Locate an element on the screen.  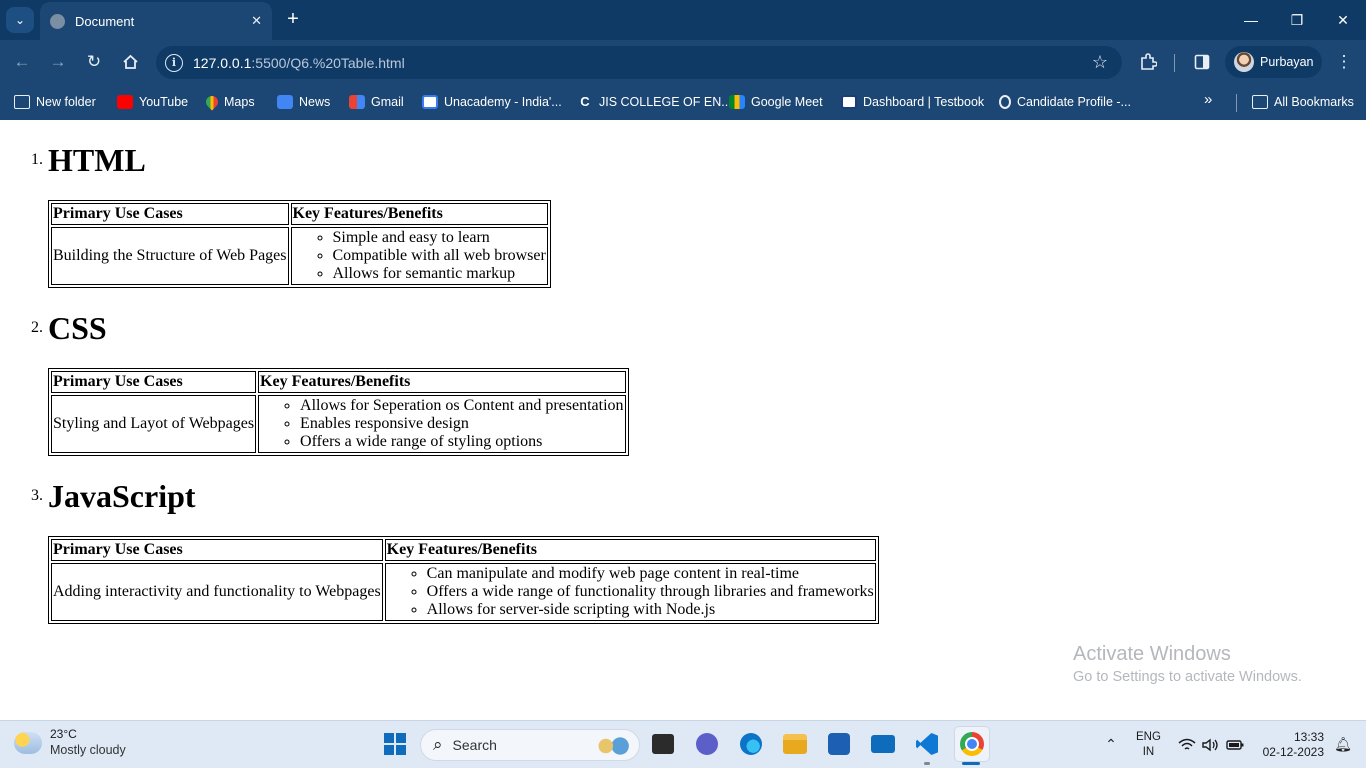
meet-icon is located at coordinates (737, 102).